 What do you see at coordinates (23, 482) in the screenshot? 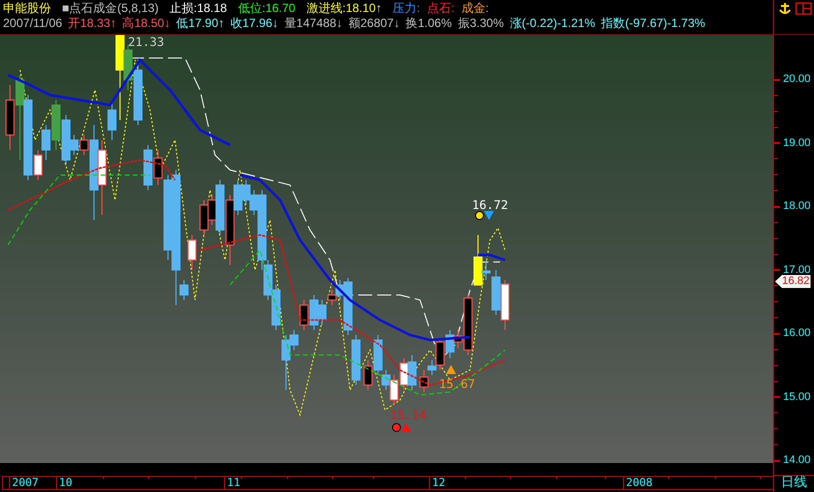
I see `date-label: 2007` at bounding box center [23, 482].